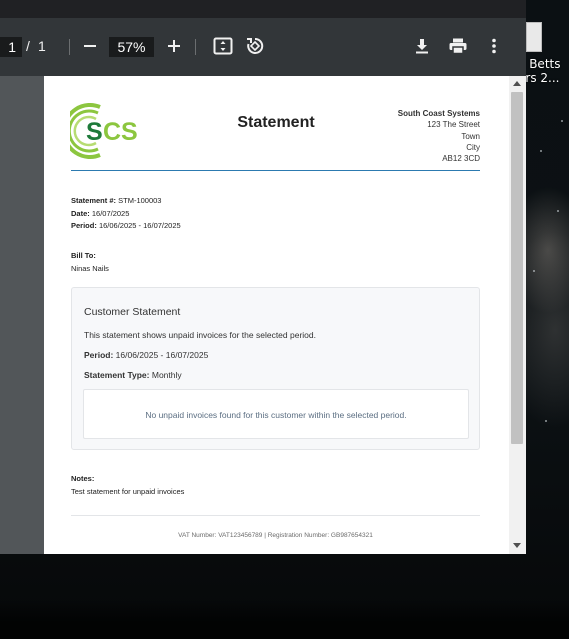  Describe the element at coordinates (132, 312) in the screenshot. I see `panel-title: Customer Statement` at that location.